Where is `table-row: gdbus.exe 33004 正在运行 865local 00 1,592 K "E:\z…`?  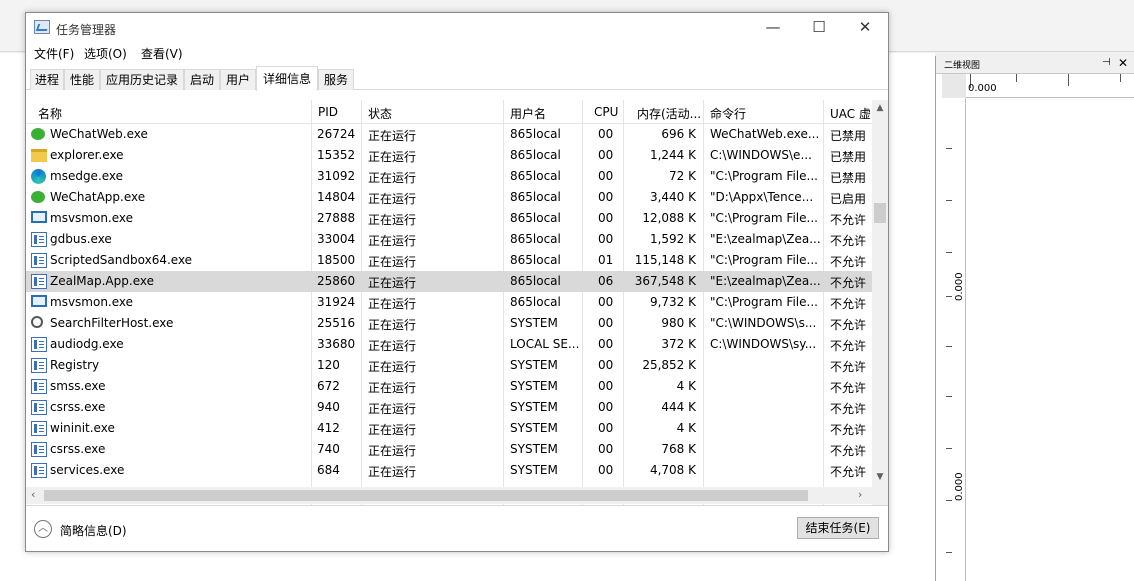
table-row: gdbus.exe 33004 正在运行 865local 00 1,592 K "E:\z… is located at coordinates (449, 239).